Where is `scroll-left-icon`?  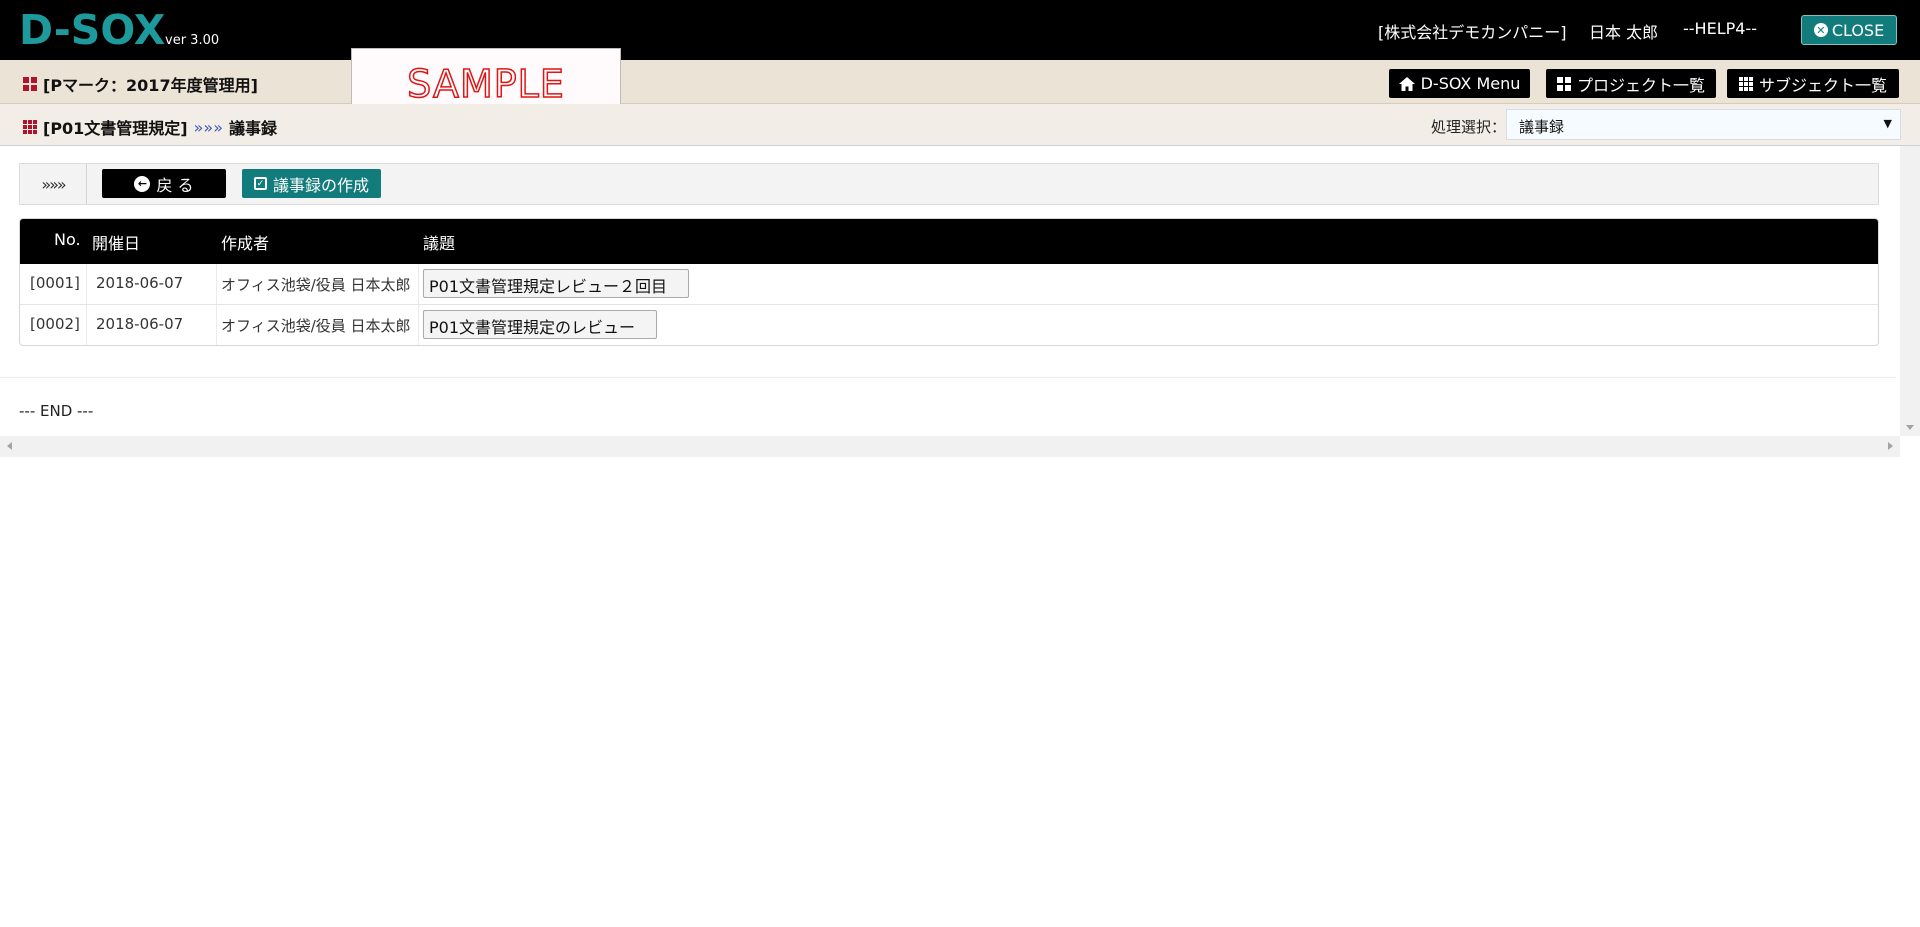
scroll-left-icon is located at coordinates (9, 446).